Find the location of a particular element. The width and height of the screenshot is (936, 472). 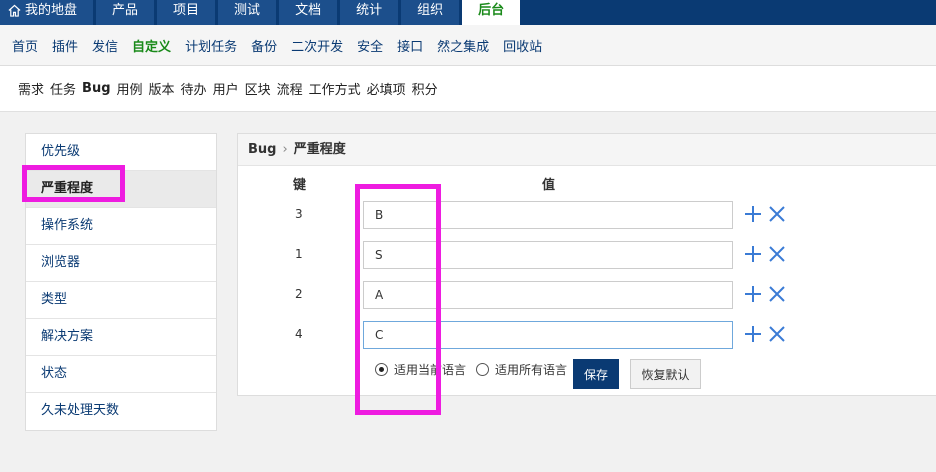

tab-label: 组织 is located at coordinates (430, 10).